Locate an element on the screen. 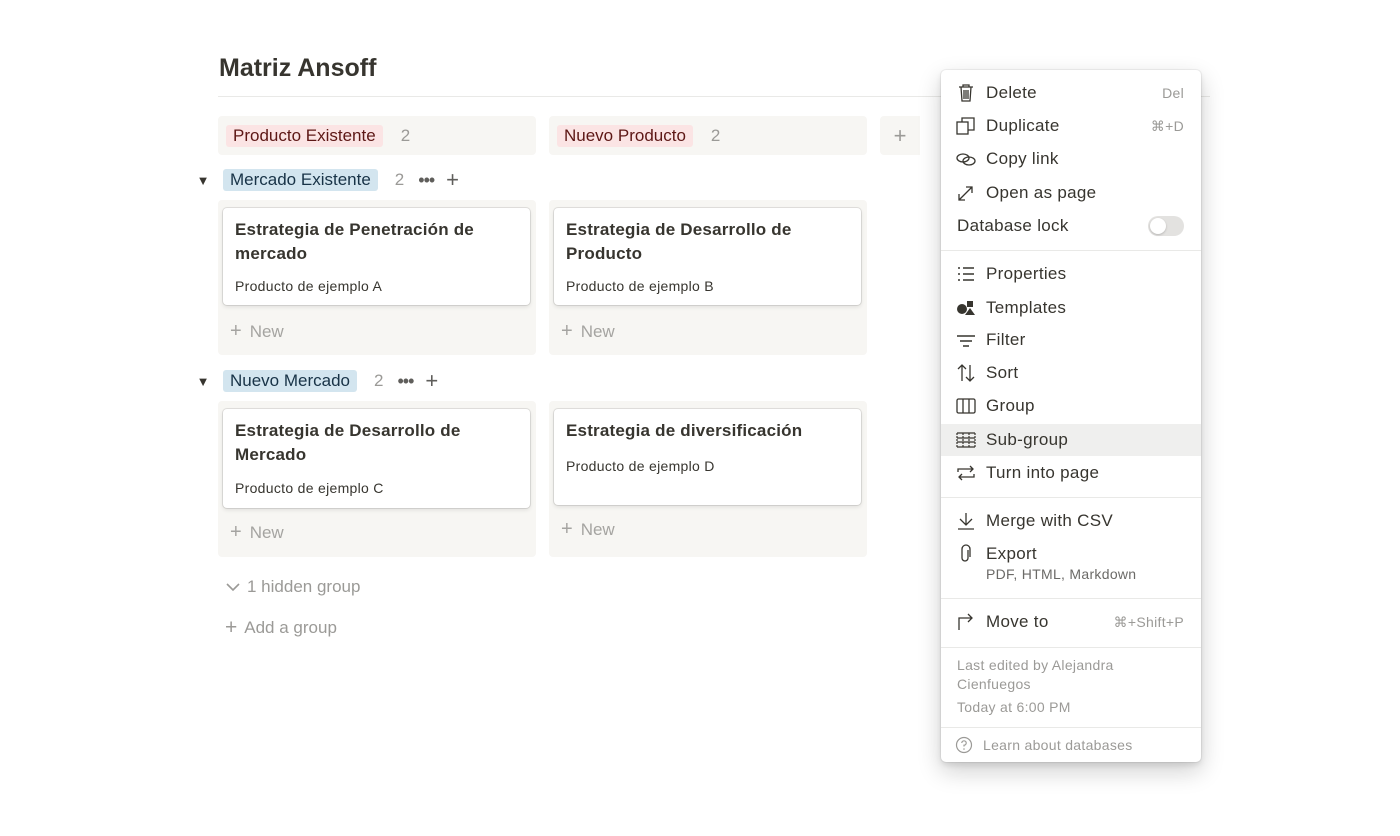 This screenshot has height=836, width=1400. menu-item-merge-csv: Merge with CSV is located at coordinates (1071, 521).